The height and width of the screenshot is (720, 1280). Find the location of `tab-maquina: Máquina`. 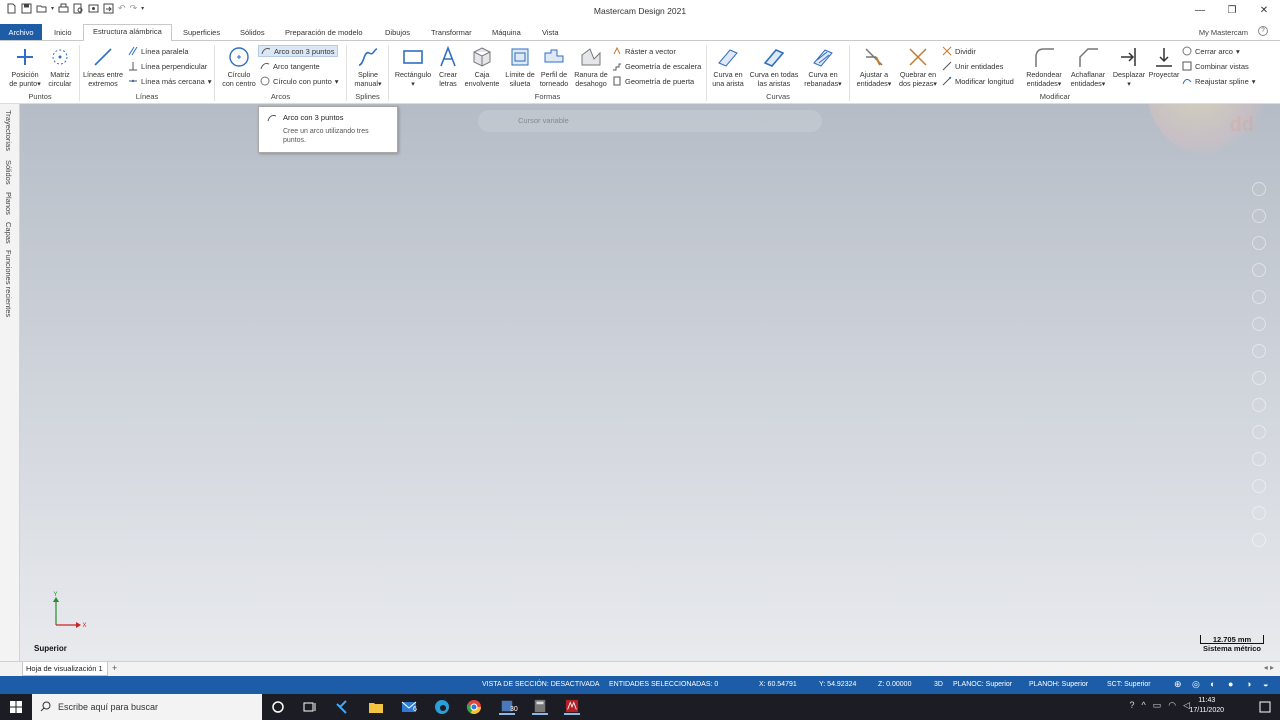

tab-maquina: Máquina is located at coordinates (506, 33).